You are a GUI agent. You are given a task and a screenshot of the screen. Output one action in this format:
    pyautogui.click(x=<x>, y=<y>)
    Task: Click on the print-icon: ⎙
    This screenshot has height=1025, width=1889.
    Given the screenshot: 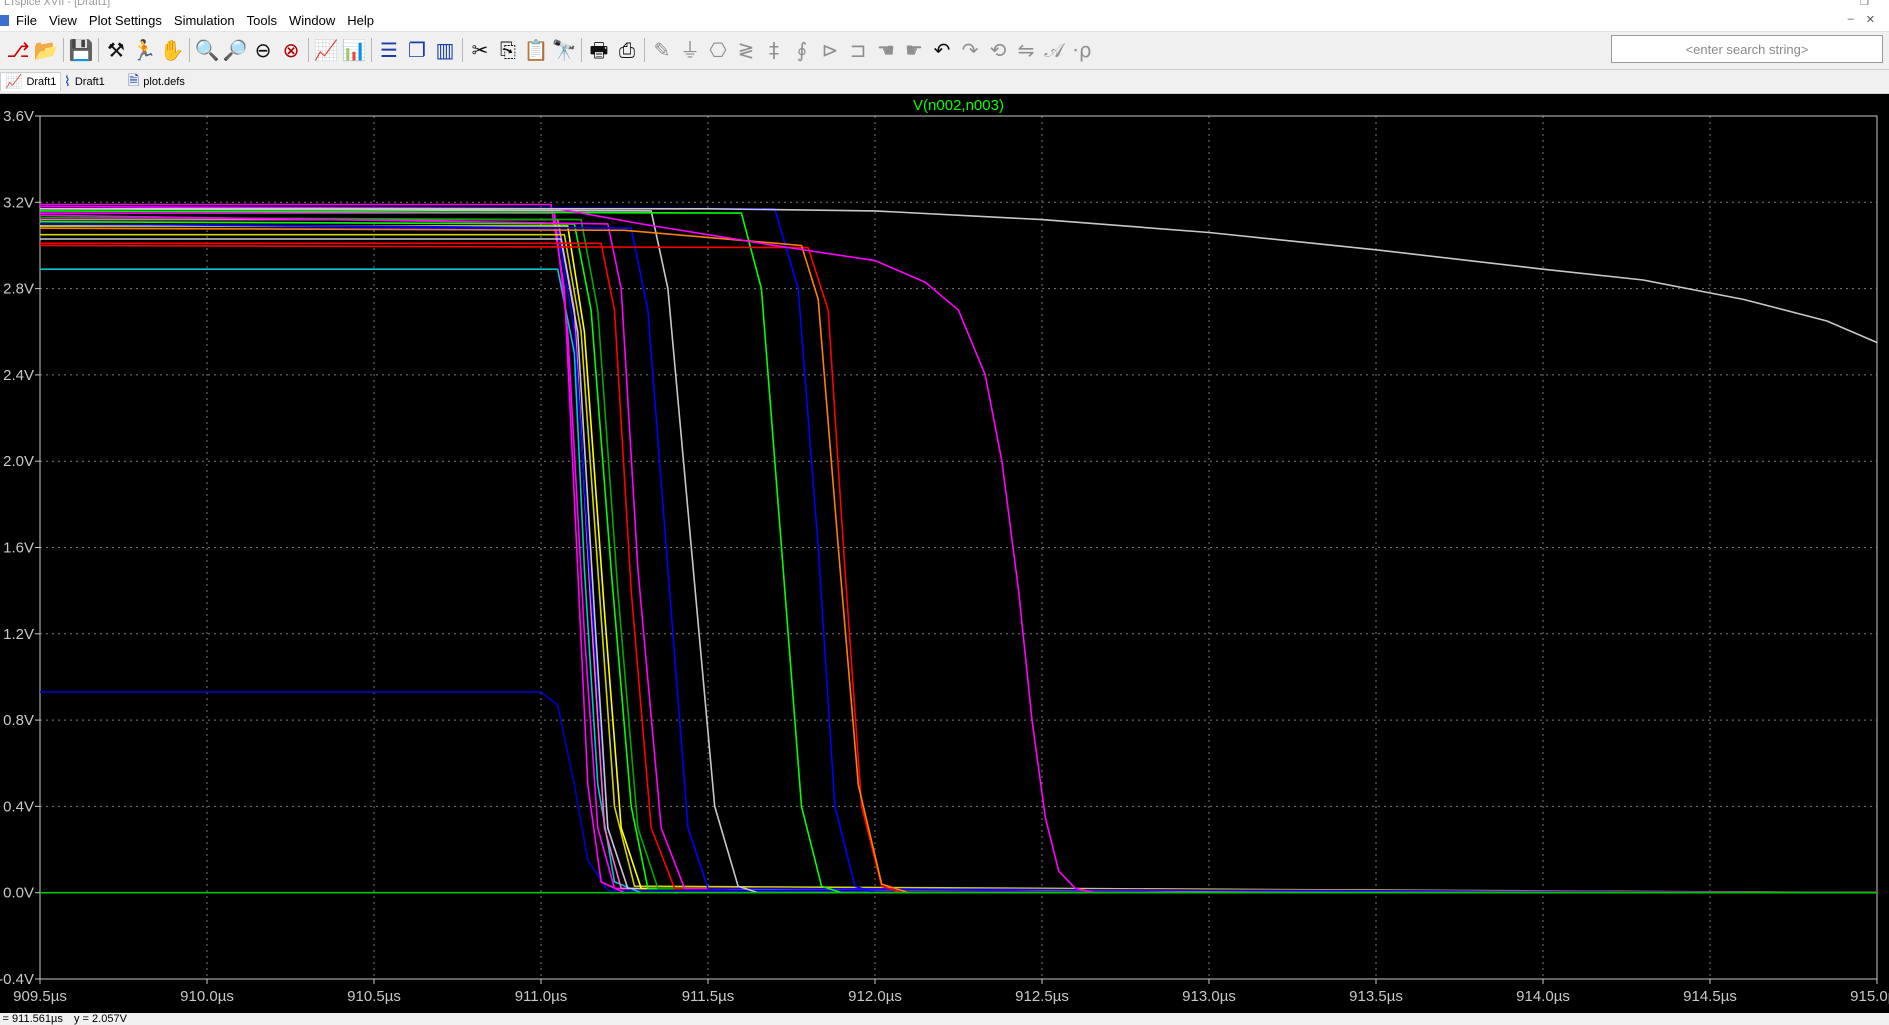 What is the action you would take?
    pyautogui.click(x=627, y=50)
    